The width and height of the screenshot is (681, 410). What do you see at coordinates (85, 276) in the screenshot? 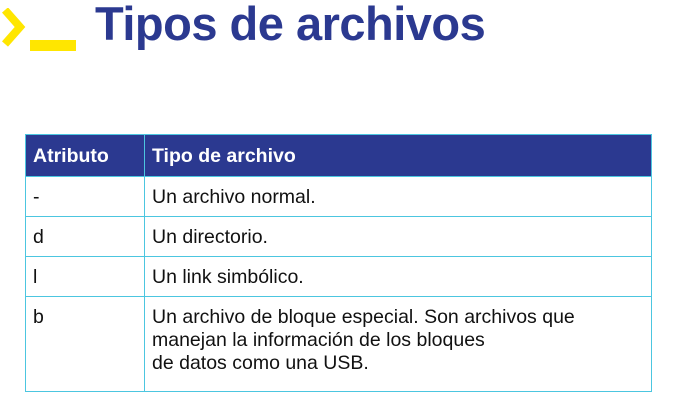
I see `attribute-cell: l` at bounding box center [85, 276].